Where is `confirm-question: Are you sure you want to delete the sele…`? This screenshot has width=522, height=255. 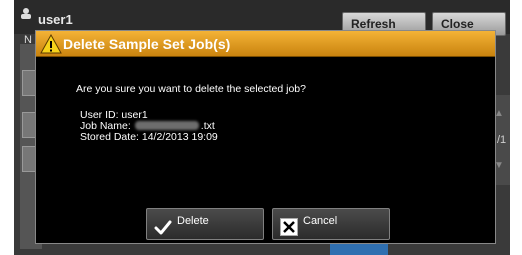 confirm-question: Are you sure you want to delete the sele… is located at coordinates (191, 89).